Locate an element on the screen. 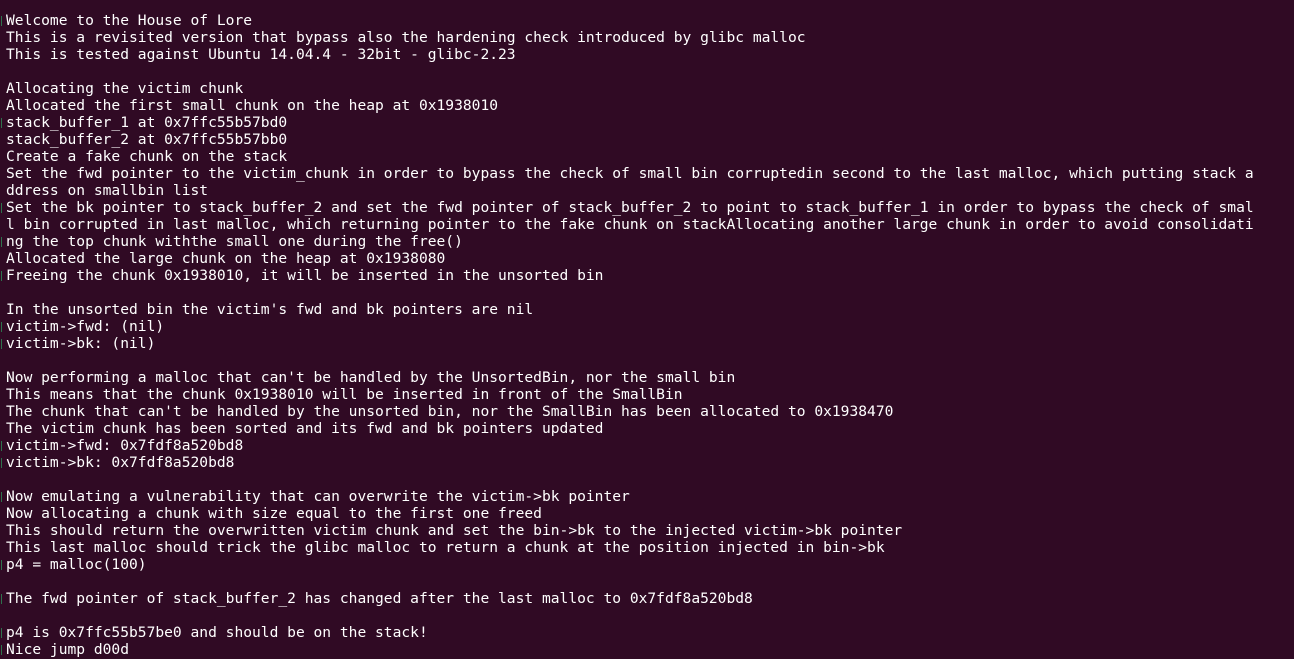 Image resolution: width=1294 pixels, height=659 pixels. terminal-line: Nice jump d00d is located at coordinates (68, 649).